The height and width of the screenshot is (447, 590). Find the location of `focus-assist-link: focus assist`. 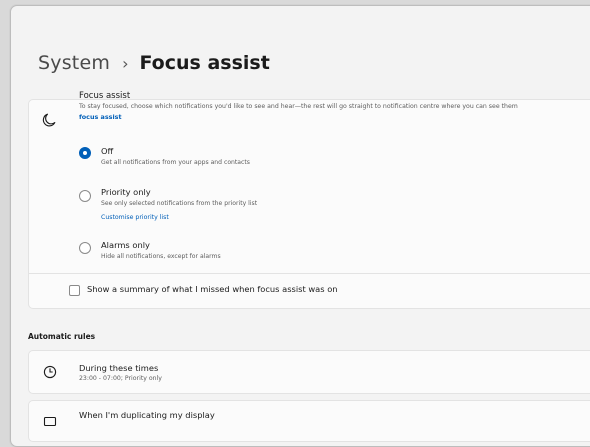

focus-assist-link: focus assist is located at coordinates (100, 117).